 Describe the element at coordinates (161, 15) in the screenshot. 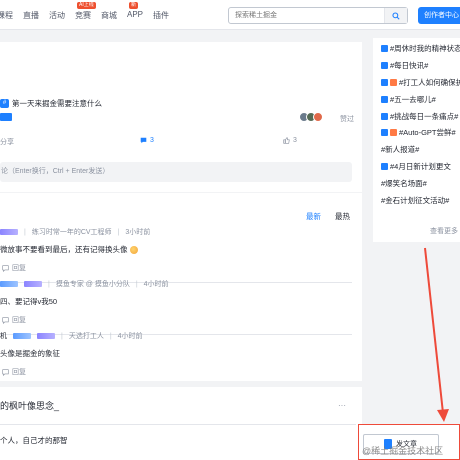

I see `nav-plugins: 插件` at that location.